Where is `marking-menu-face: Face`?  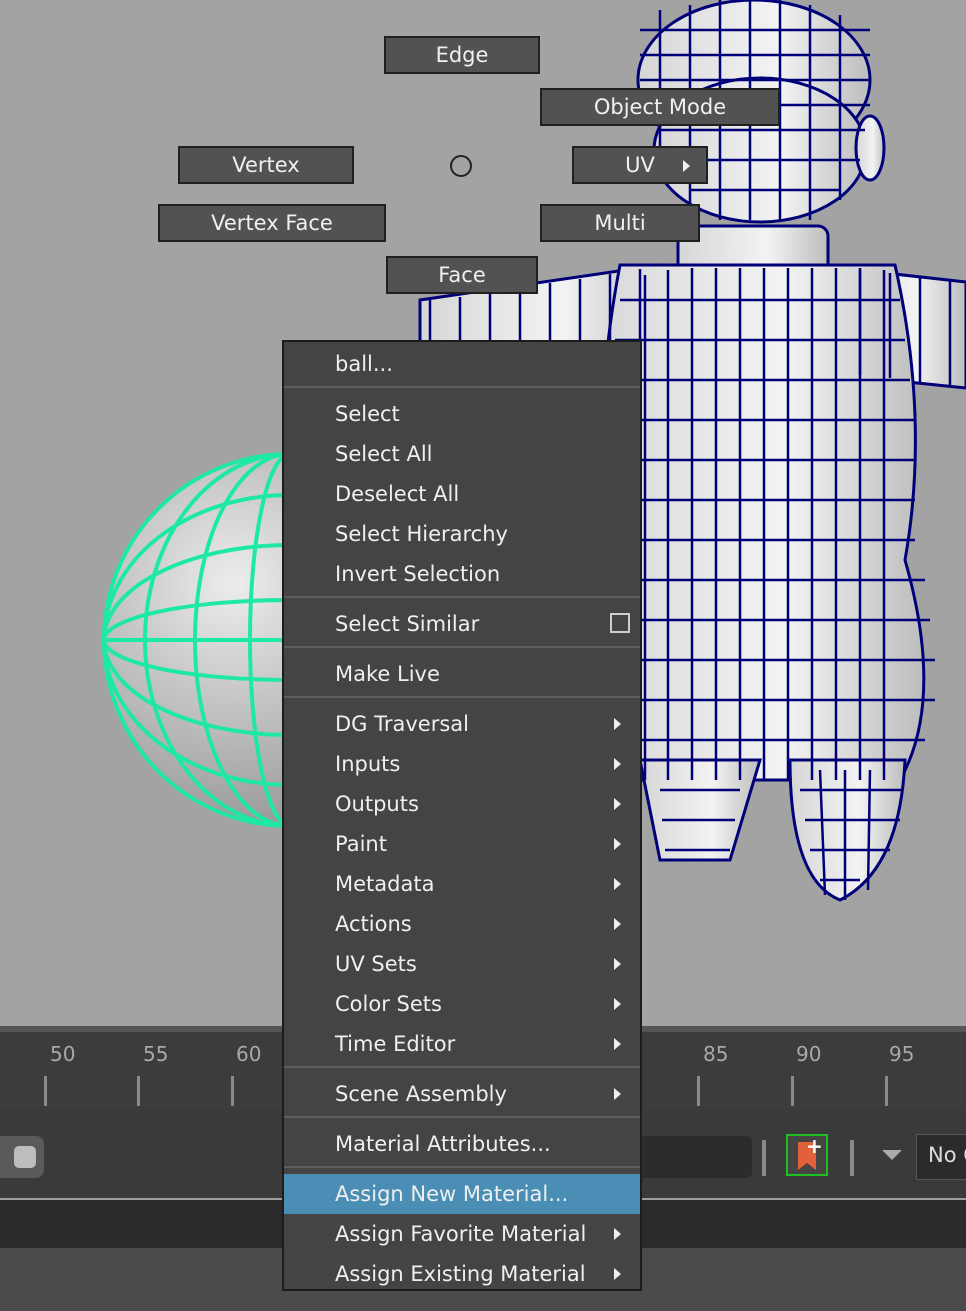
marking-menu-face: Face is located at coordinates (462, 275).